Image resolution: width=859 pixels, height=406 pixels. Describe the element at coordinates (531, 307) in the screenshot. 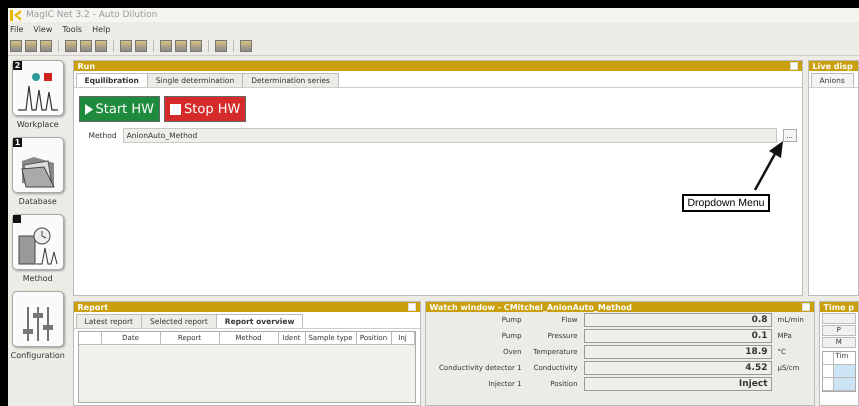

I see `panel-title: Watch window - CMitchel_AnionAuto_Method` at that location.